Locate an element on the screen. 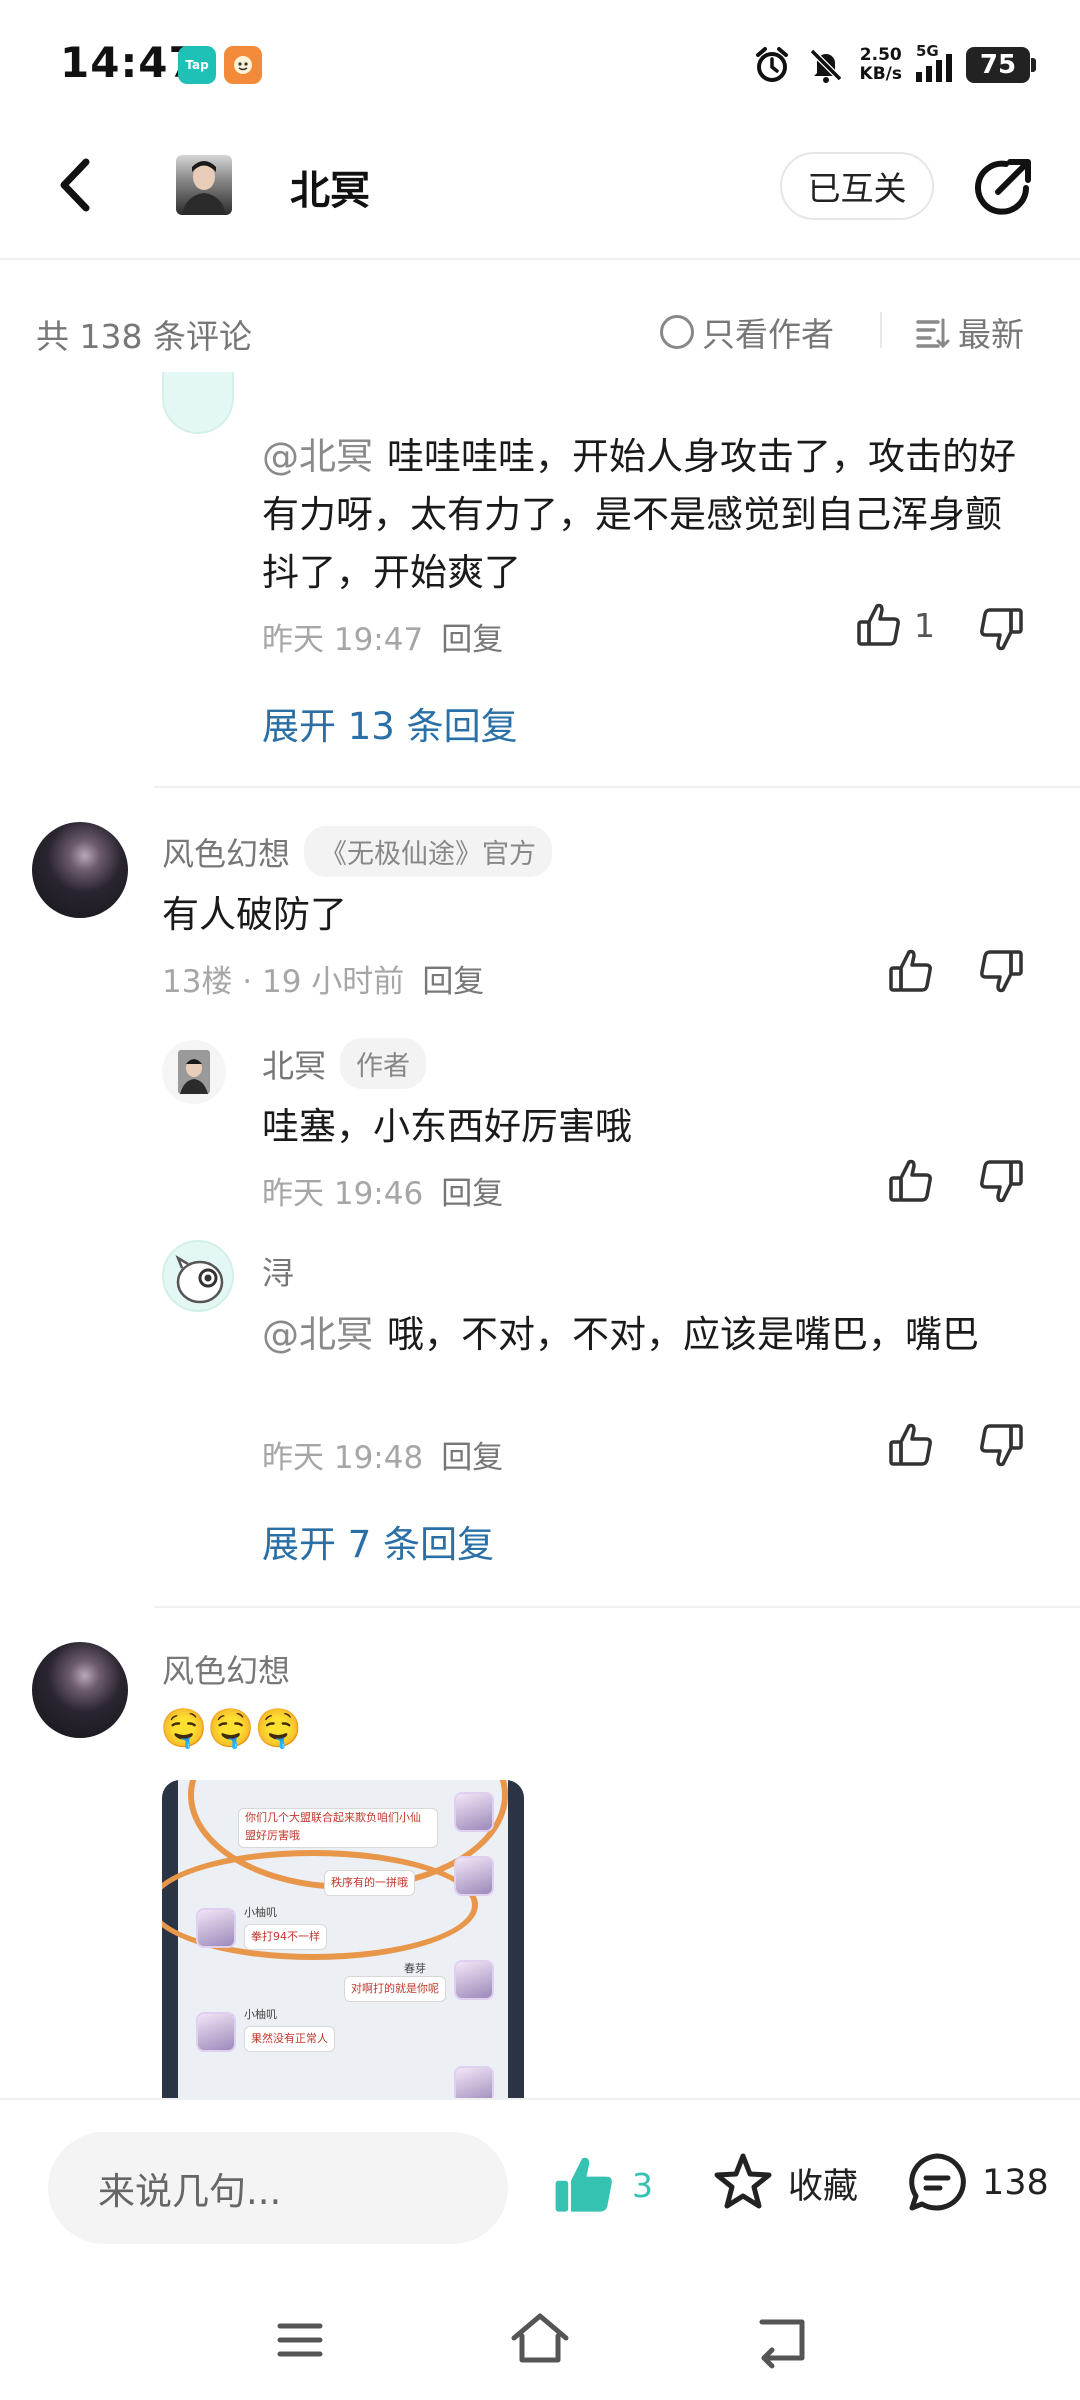 The image size is (1080, 2400). reply-author-name: 浔 is located at coordinates (278, 1271).